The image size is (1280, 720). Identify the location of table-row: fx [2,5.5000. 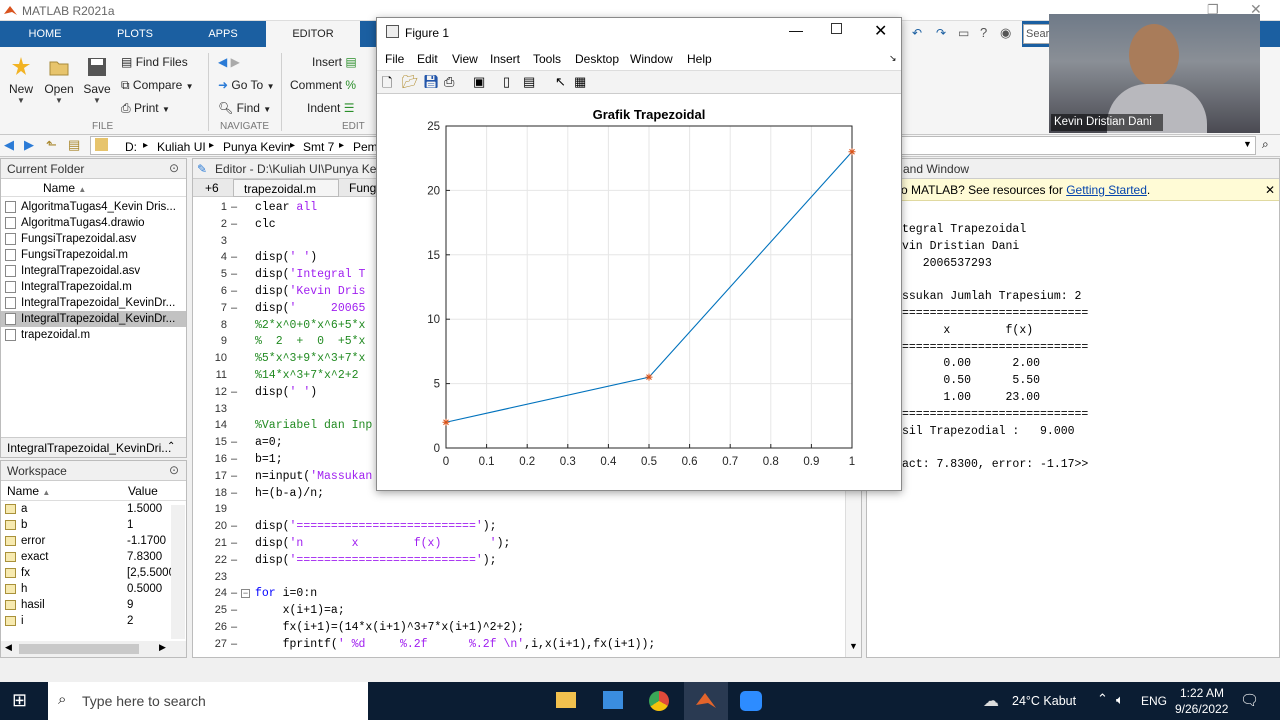
(93, 573).